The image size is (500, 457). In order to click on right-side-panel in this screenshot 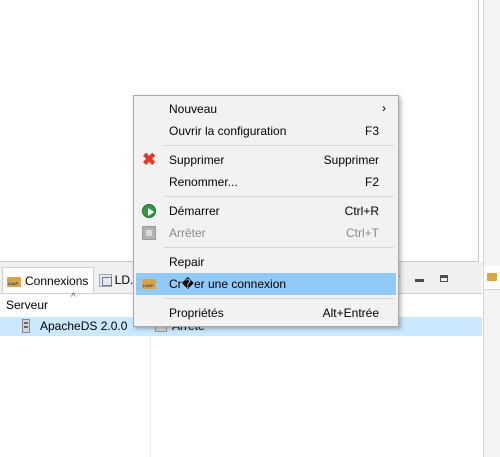, I will do `click(491, 228)`.